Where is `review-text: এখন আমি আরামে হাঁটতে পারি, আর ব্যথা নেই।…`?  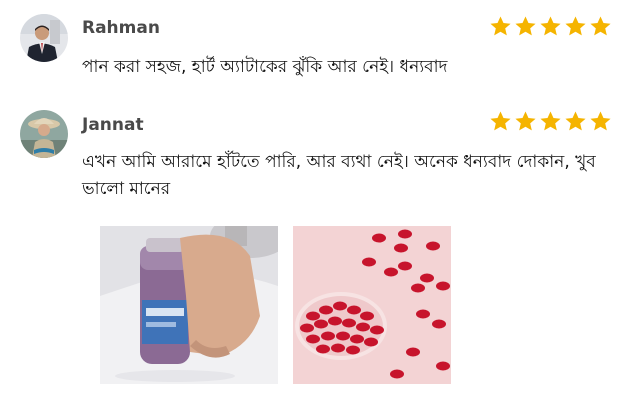 review-text: এখন আমি আরামে হাঁটতে পারি, আর ব্যথা নেই।… is located at coordinates (339, 175).